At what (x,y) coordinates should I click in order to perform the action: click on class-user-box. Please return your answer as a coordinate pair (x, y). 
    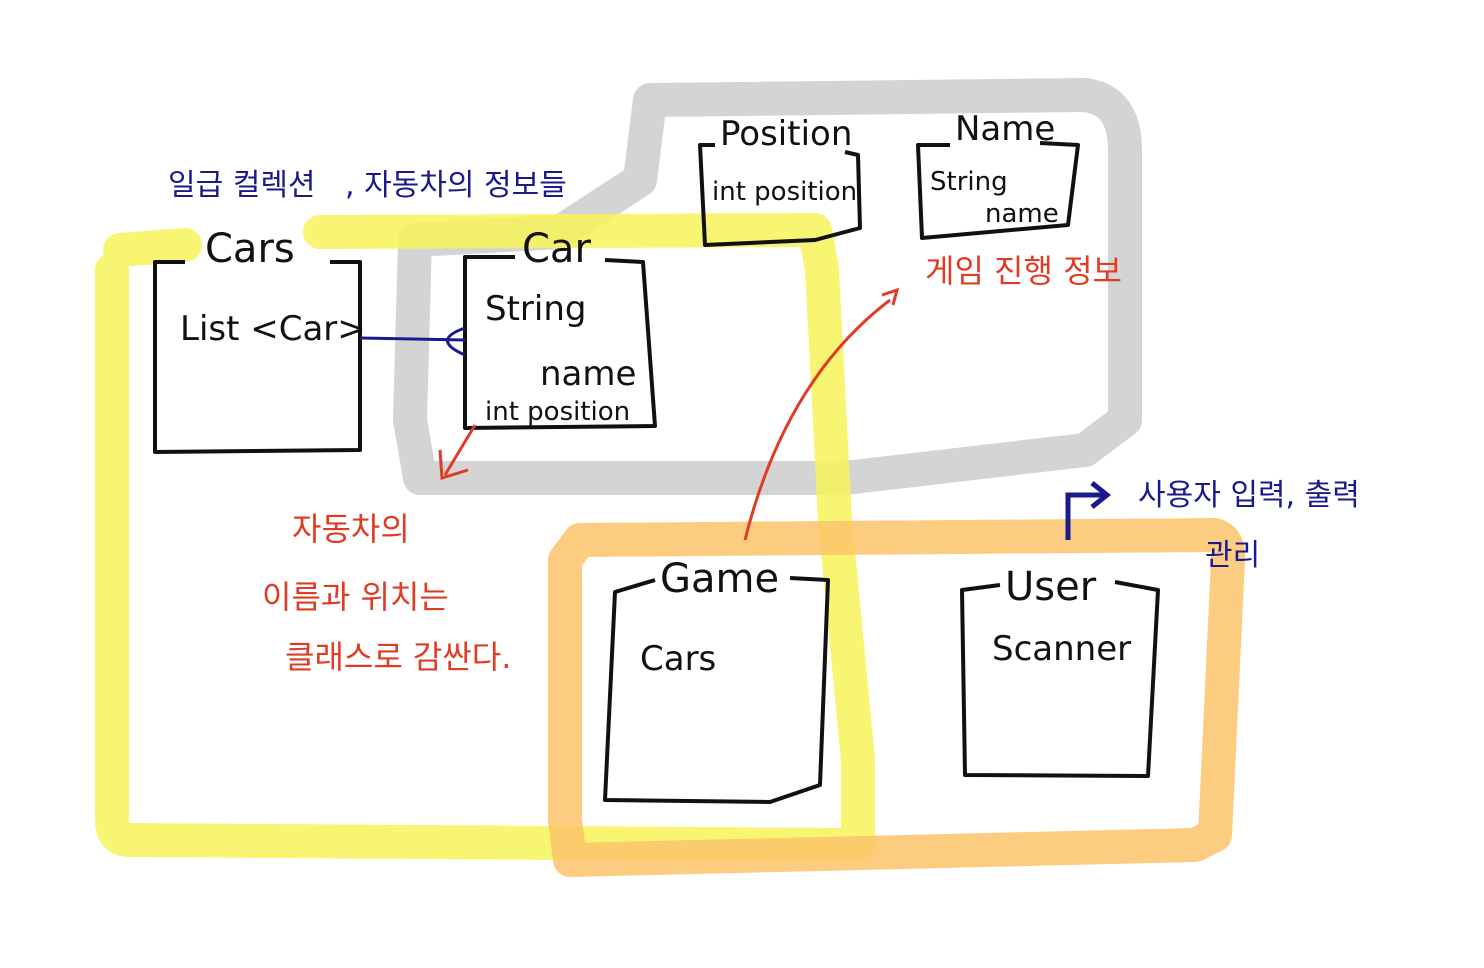
    Looking at the image, I should click on (1060, 679).